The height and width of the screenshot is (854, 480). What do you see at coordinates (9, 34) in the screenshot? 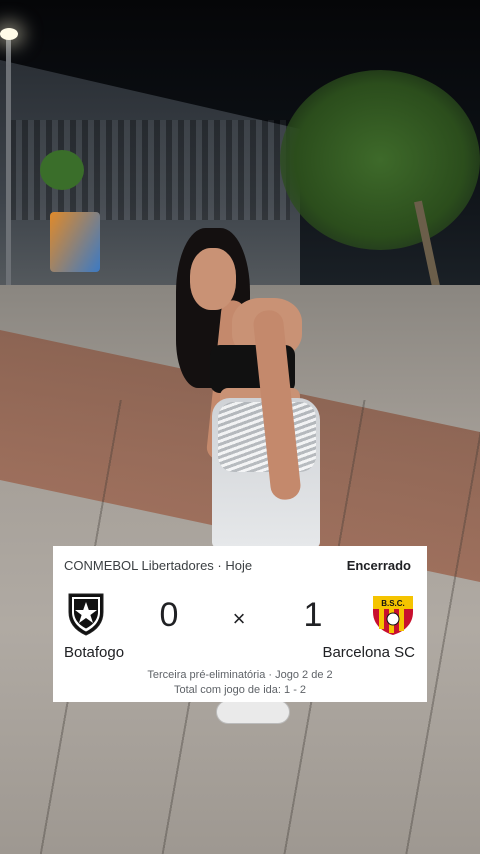
I see `lamp-light` at bounding box center [9, 34].